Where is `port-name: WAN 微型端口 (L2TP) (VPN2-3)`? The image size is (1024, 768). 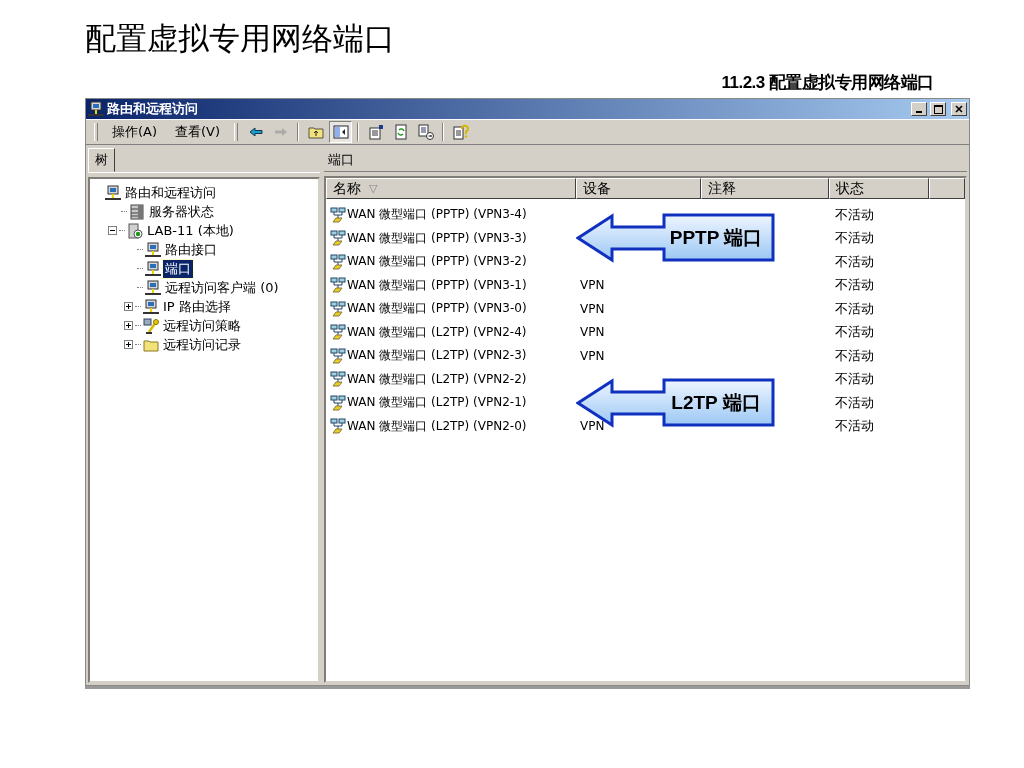 port-name: WAN 微型端口 (L2TP) (VPN2-3) is located at coordinates (451, 356).